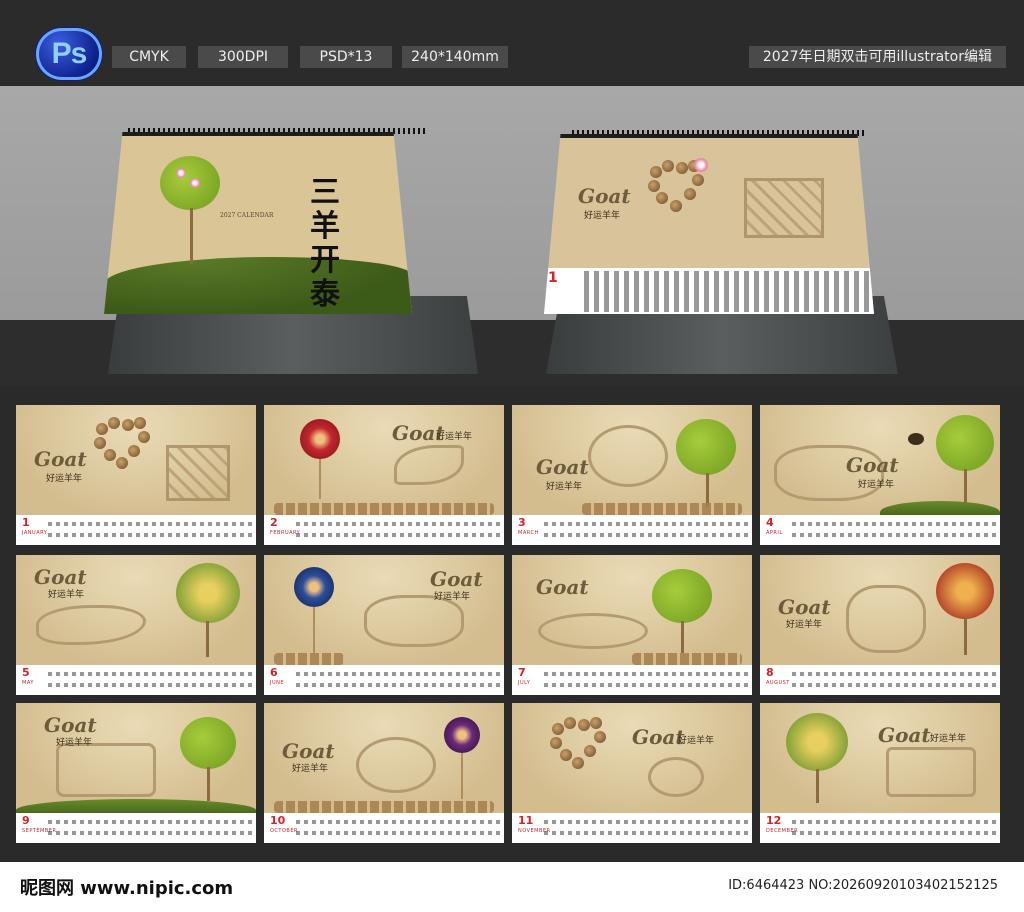  What do you see at coordinates (727, 291) in the screenshot?
I see `january-days` at bounding box center [727, 291].